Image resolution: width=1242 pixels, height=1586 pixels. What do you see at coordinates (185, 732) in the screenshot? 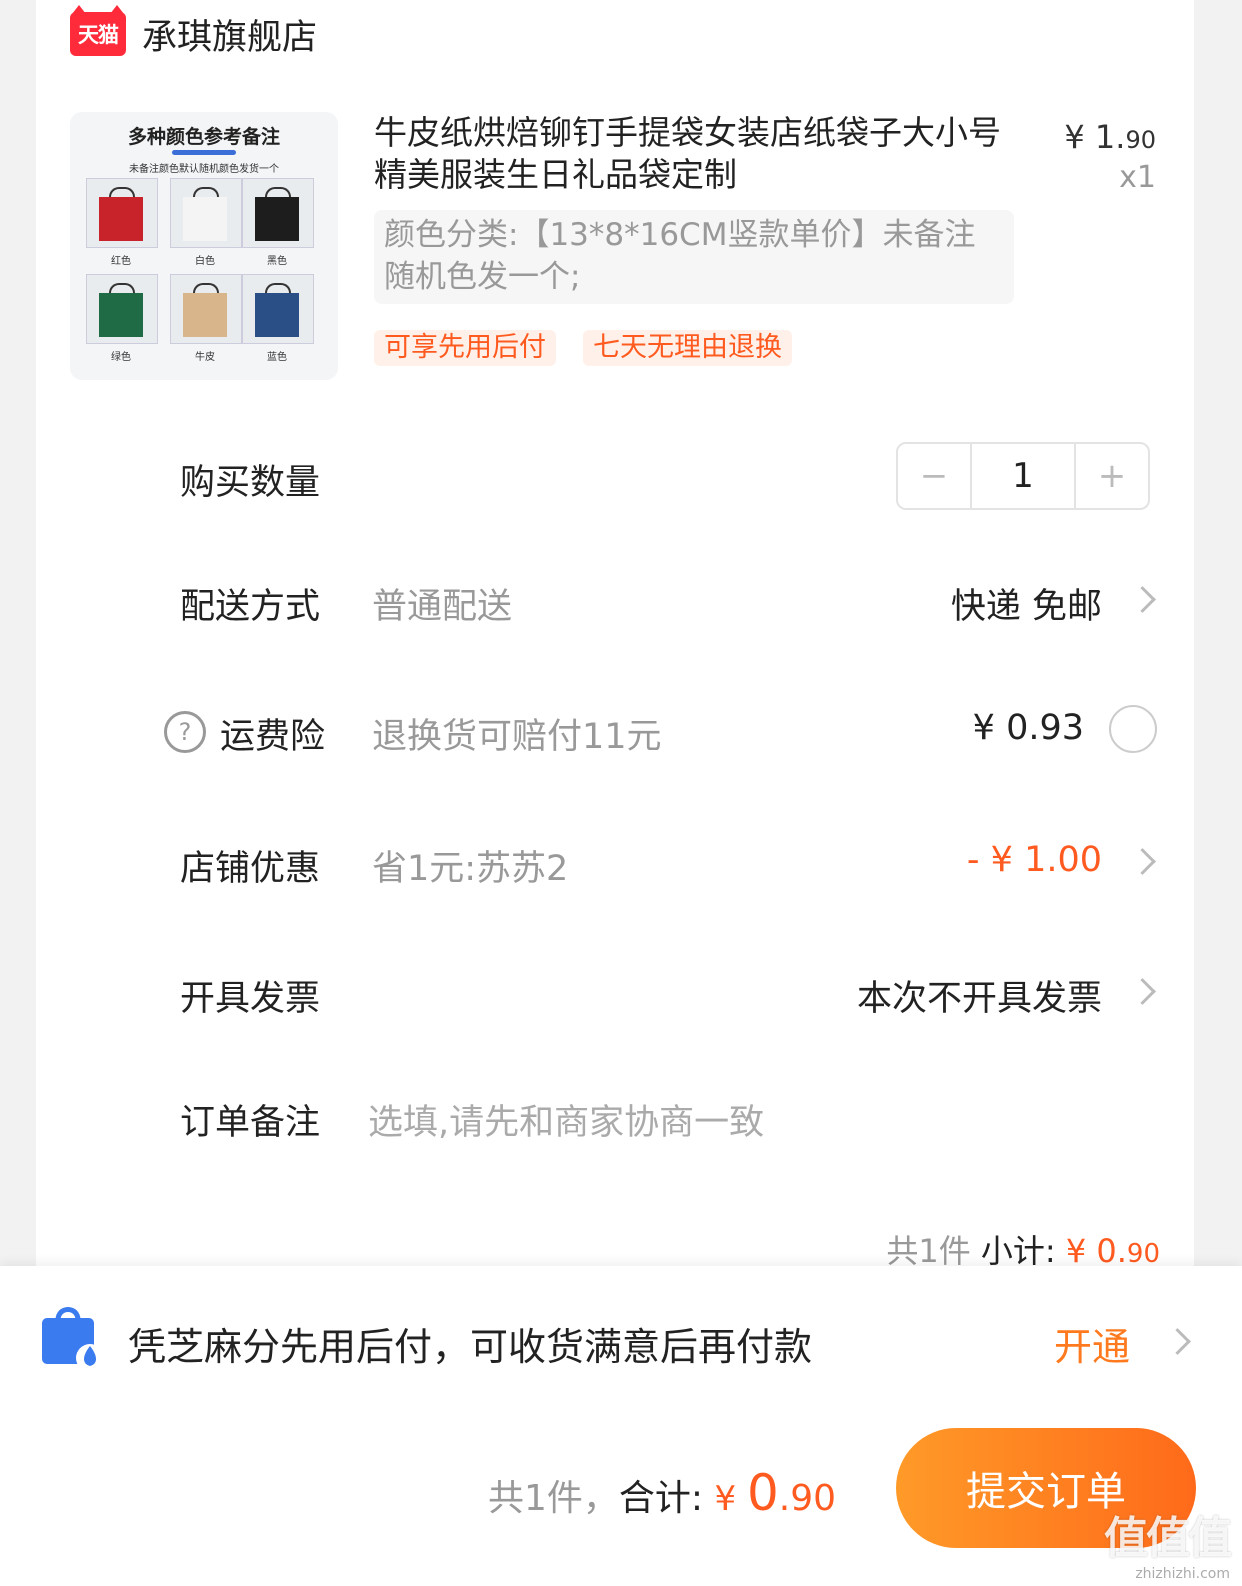
I see `help-icon: ?` at bounding box center [185, 732].